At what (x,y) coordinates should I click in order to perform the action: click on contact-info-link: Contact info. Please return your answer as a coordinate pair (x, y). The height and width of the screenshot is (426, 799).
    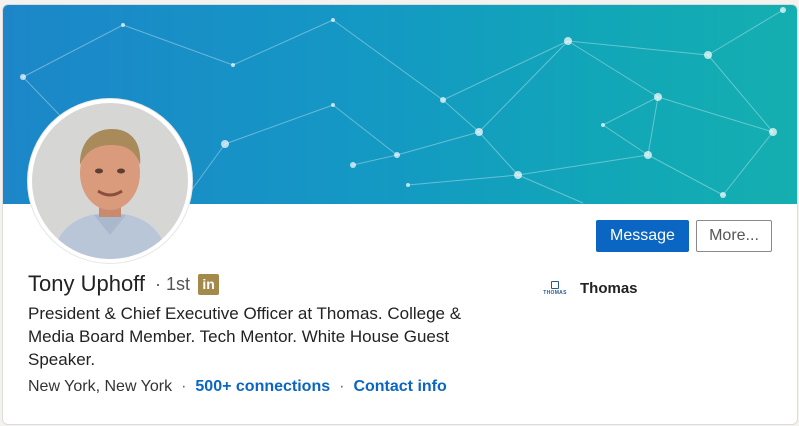
    Looking at the image, I should click on (399, 387).